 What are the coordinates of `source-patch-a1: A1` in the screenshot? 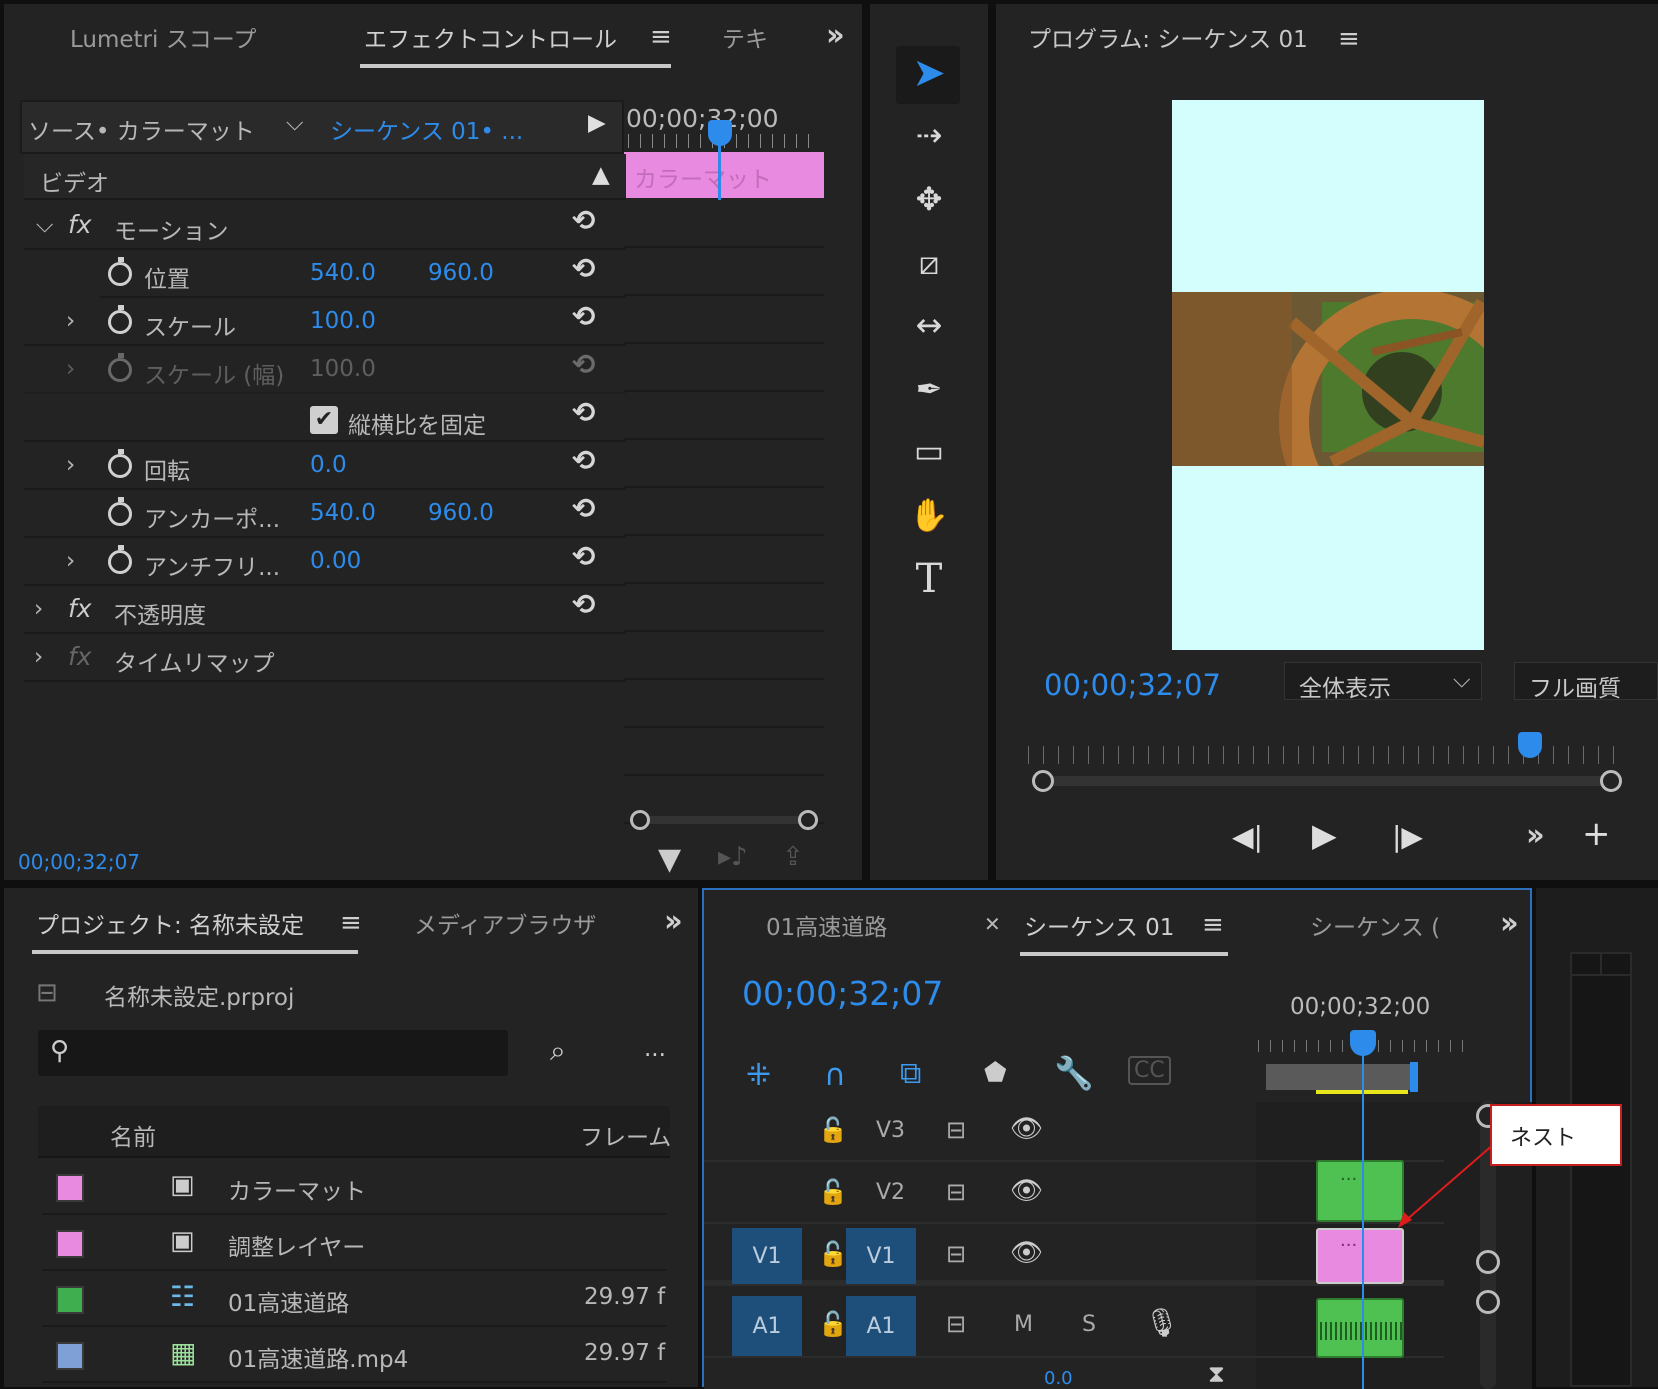 It's located at (767, 1326).